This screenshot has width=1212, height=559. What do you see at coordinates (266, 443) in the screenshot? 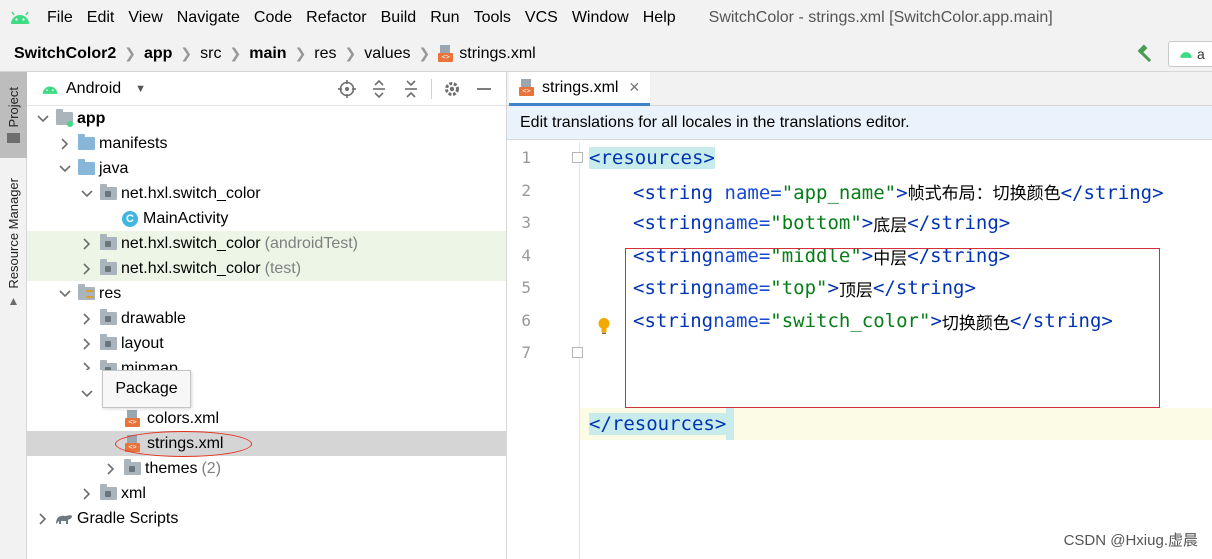
I see `tree-item-strings-xml: <> strings.xml` at bounding box center [266, 443].